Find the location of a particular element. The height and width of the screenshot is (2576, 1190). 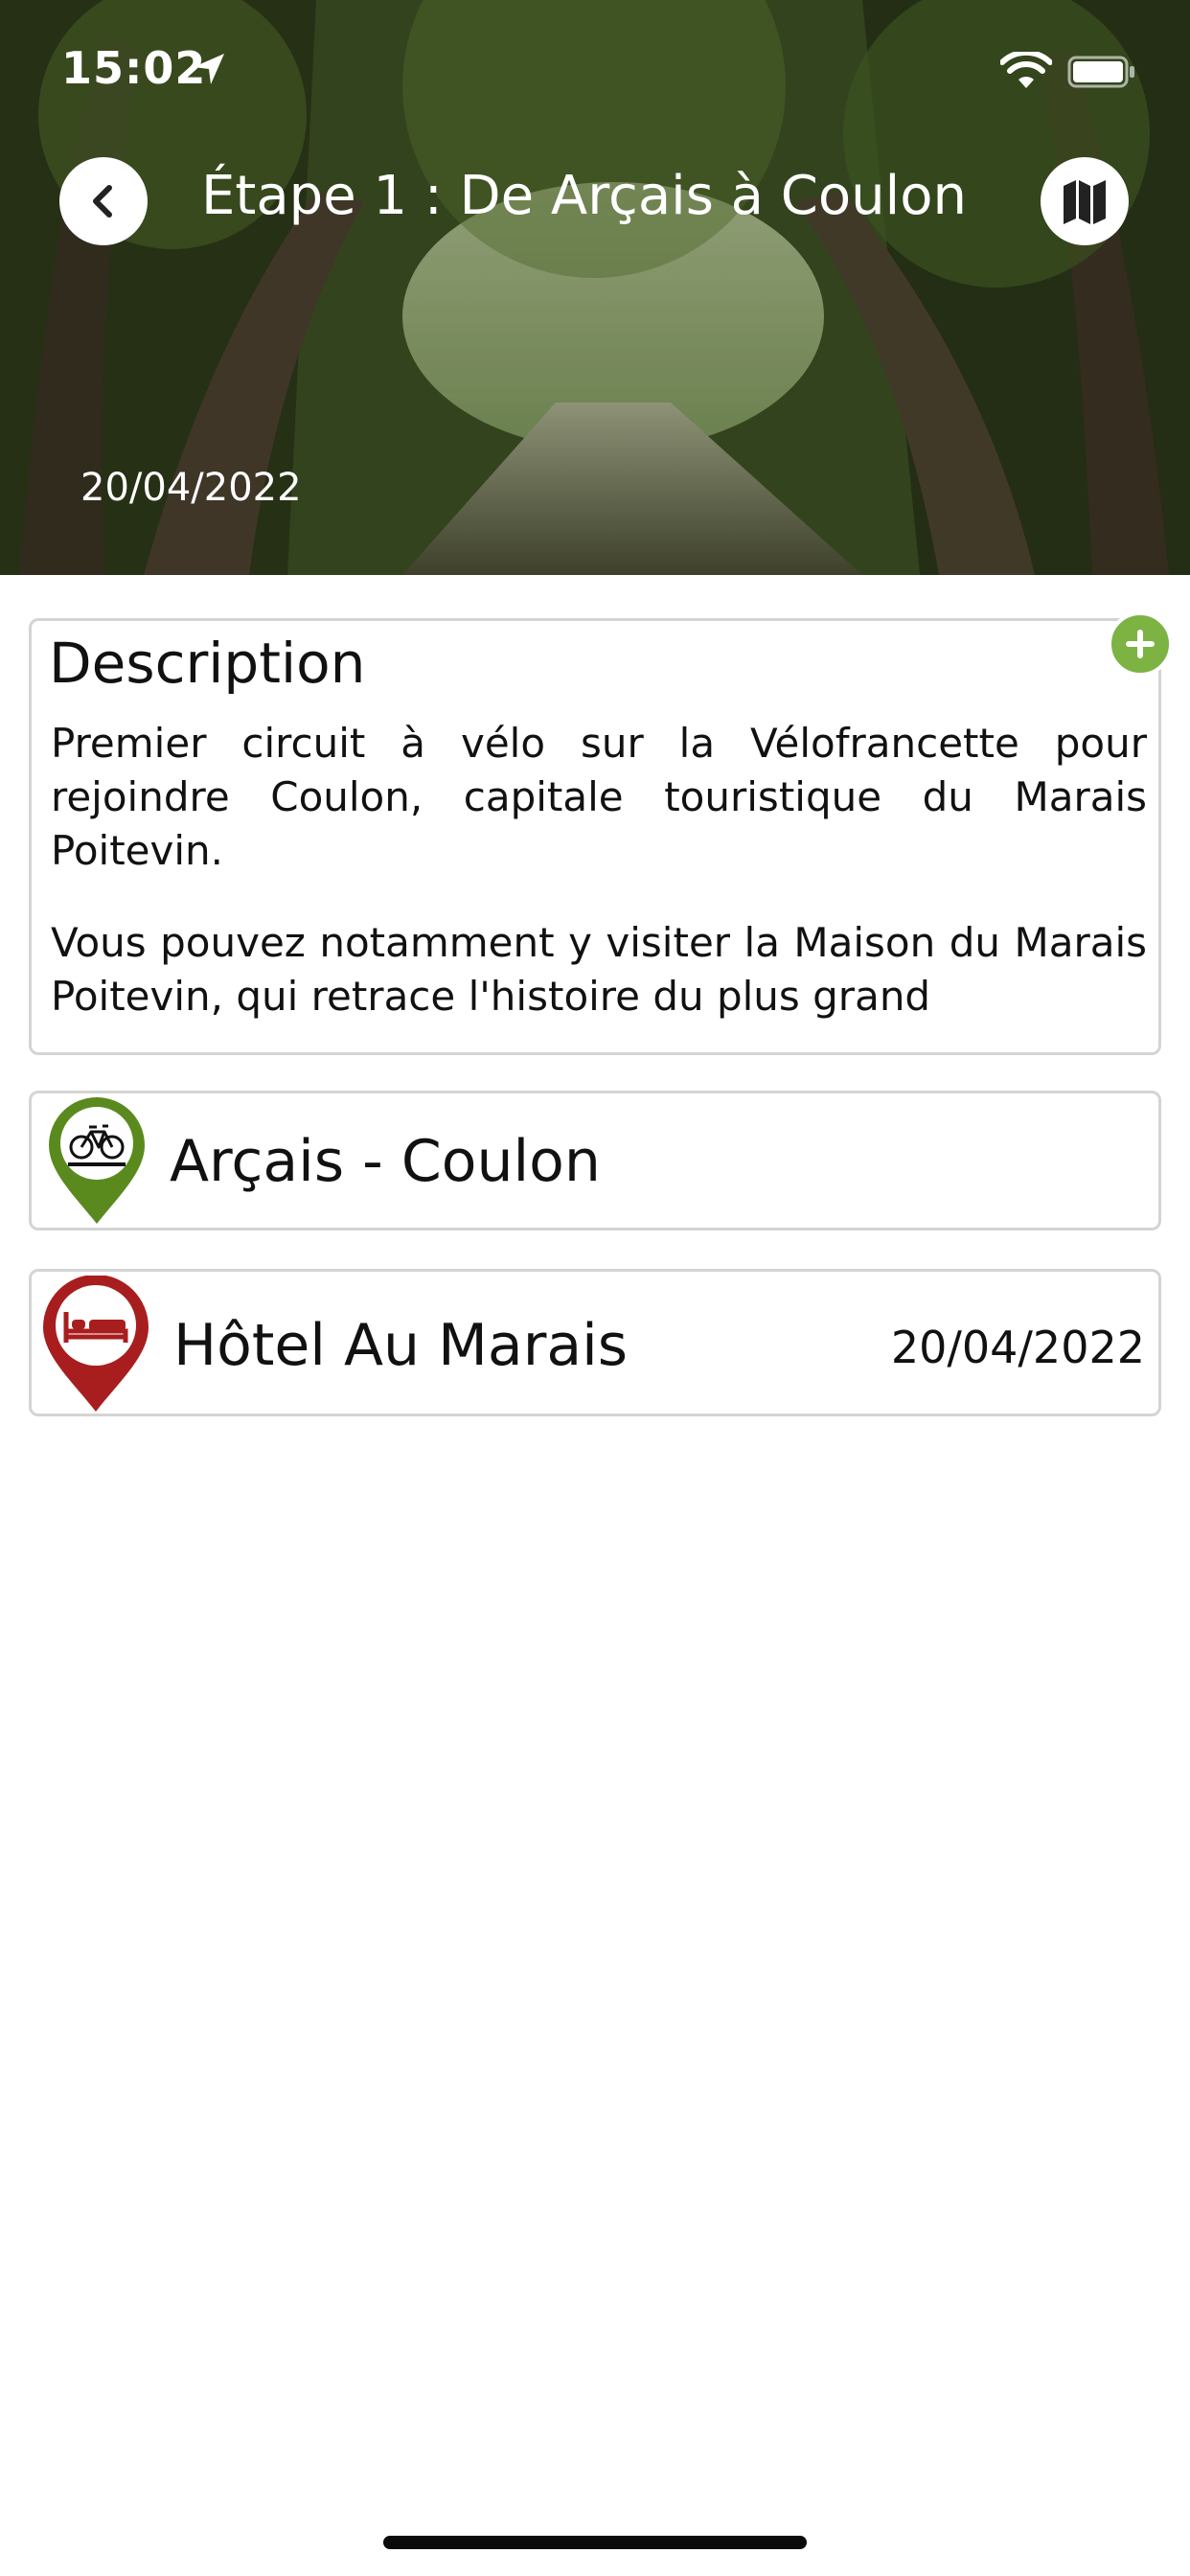

list-item-route: Arçais - Coulon is located at coordinates (595, 1160).